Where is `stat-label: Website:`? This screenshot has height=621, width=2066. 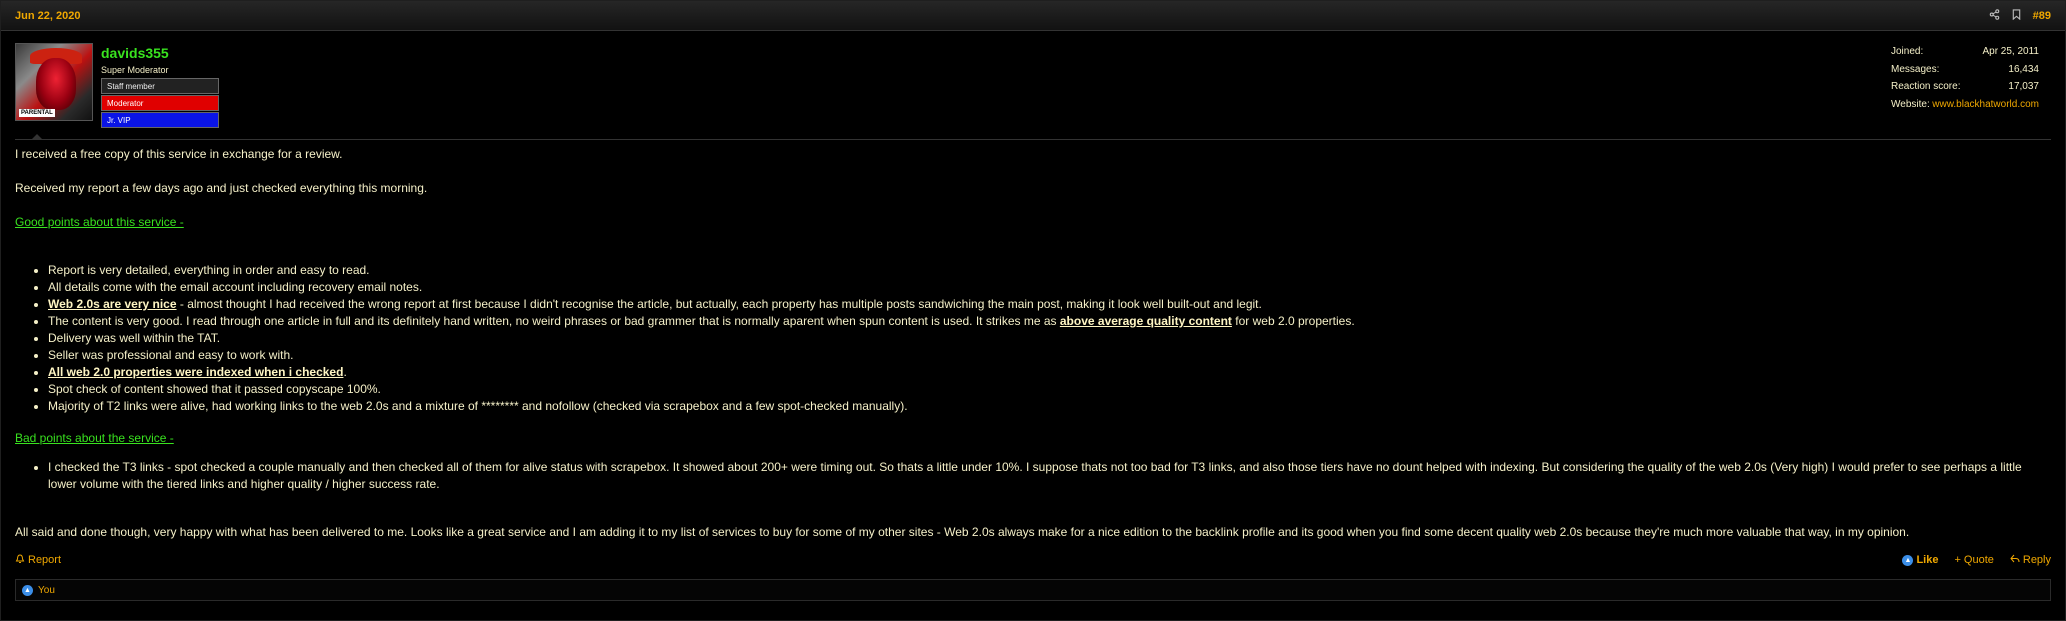 stat-label: Website: is located at coordinates (1910, 104).